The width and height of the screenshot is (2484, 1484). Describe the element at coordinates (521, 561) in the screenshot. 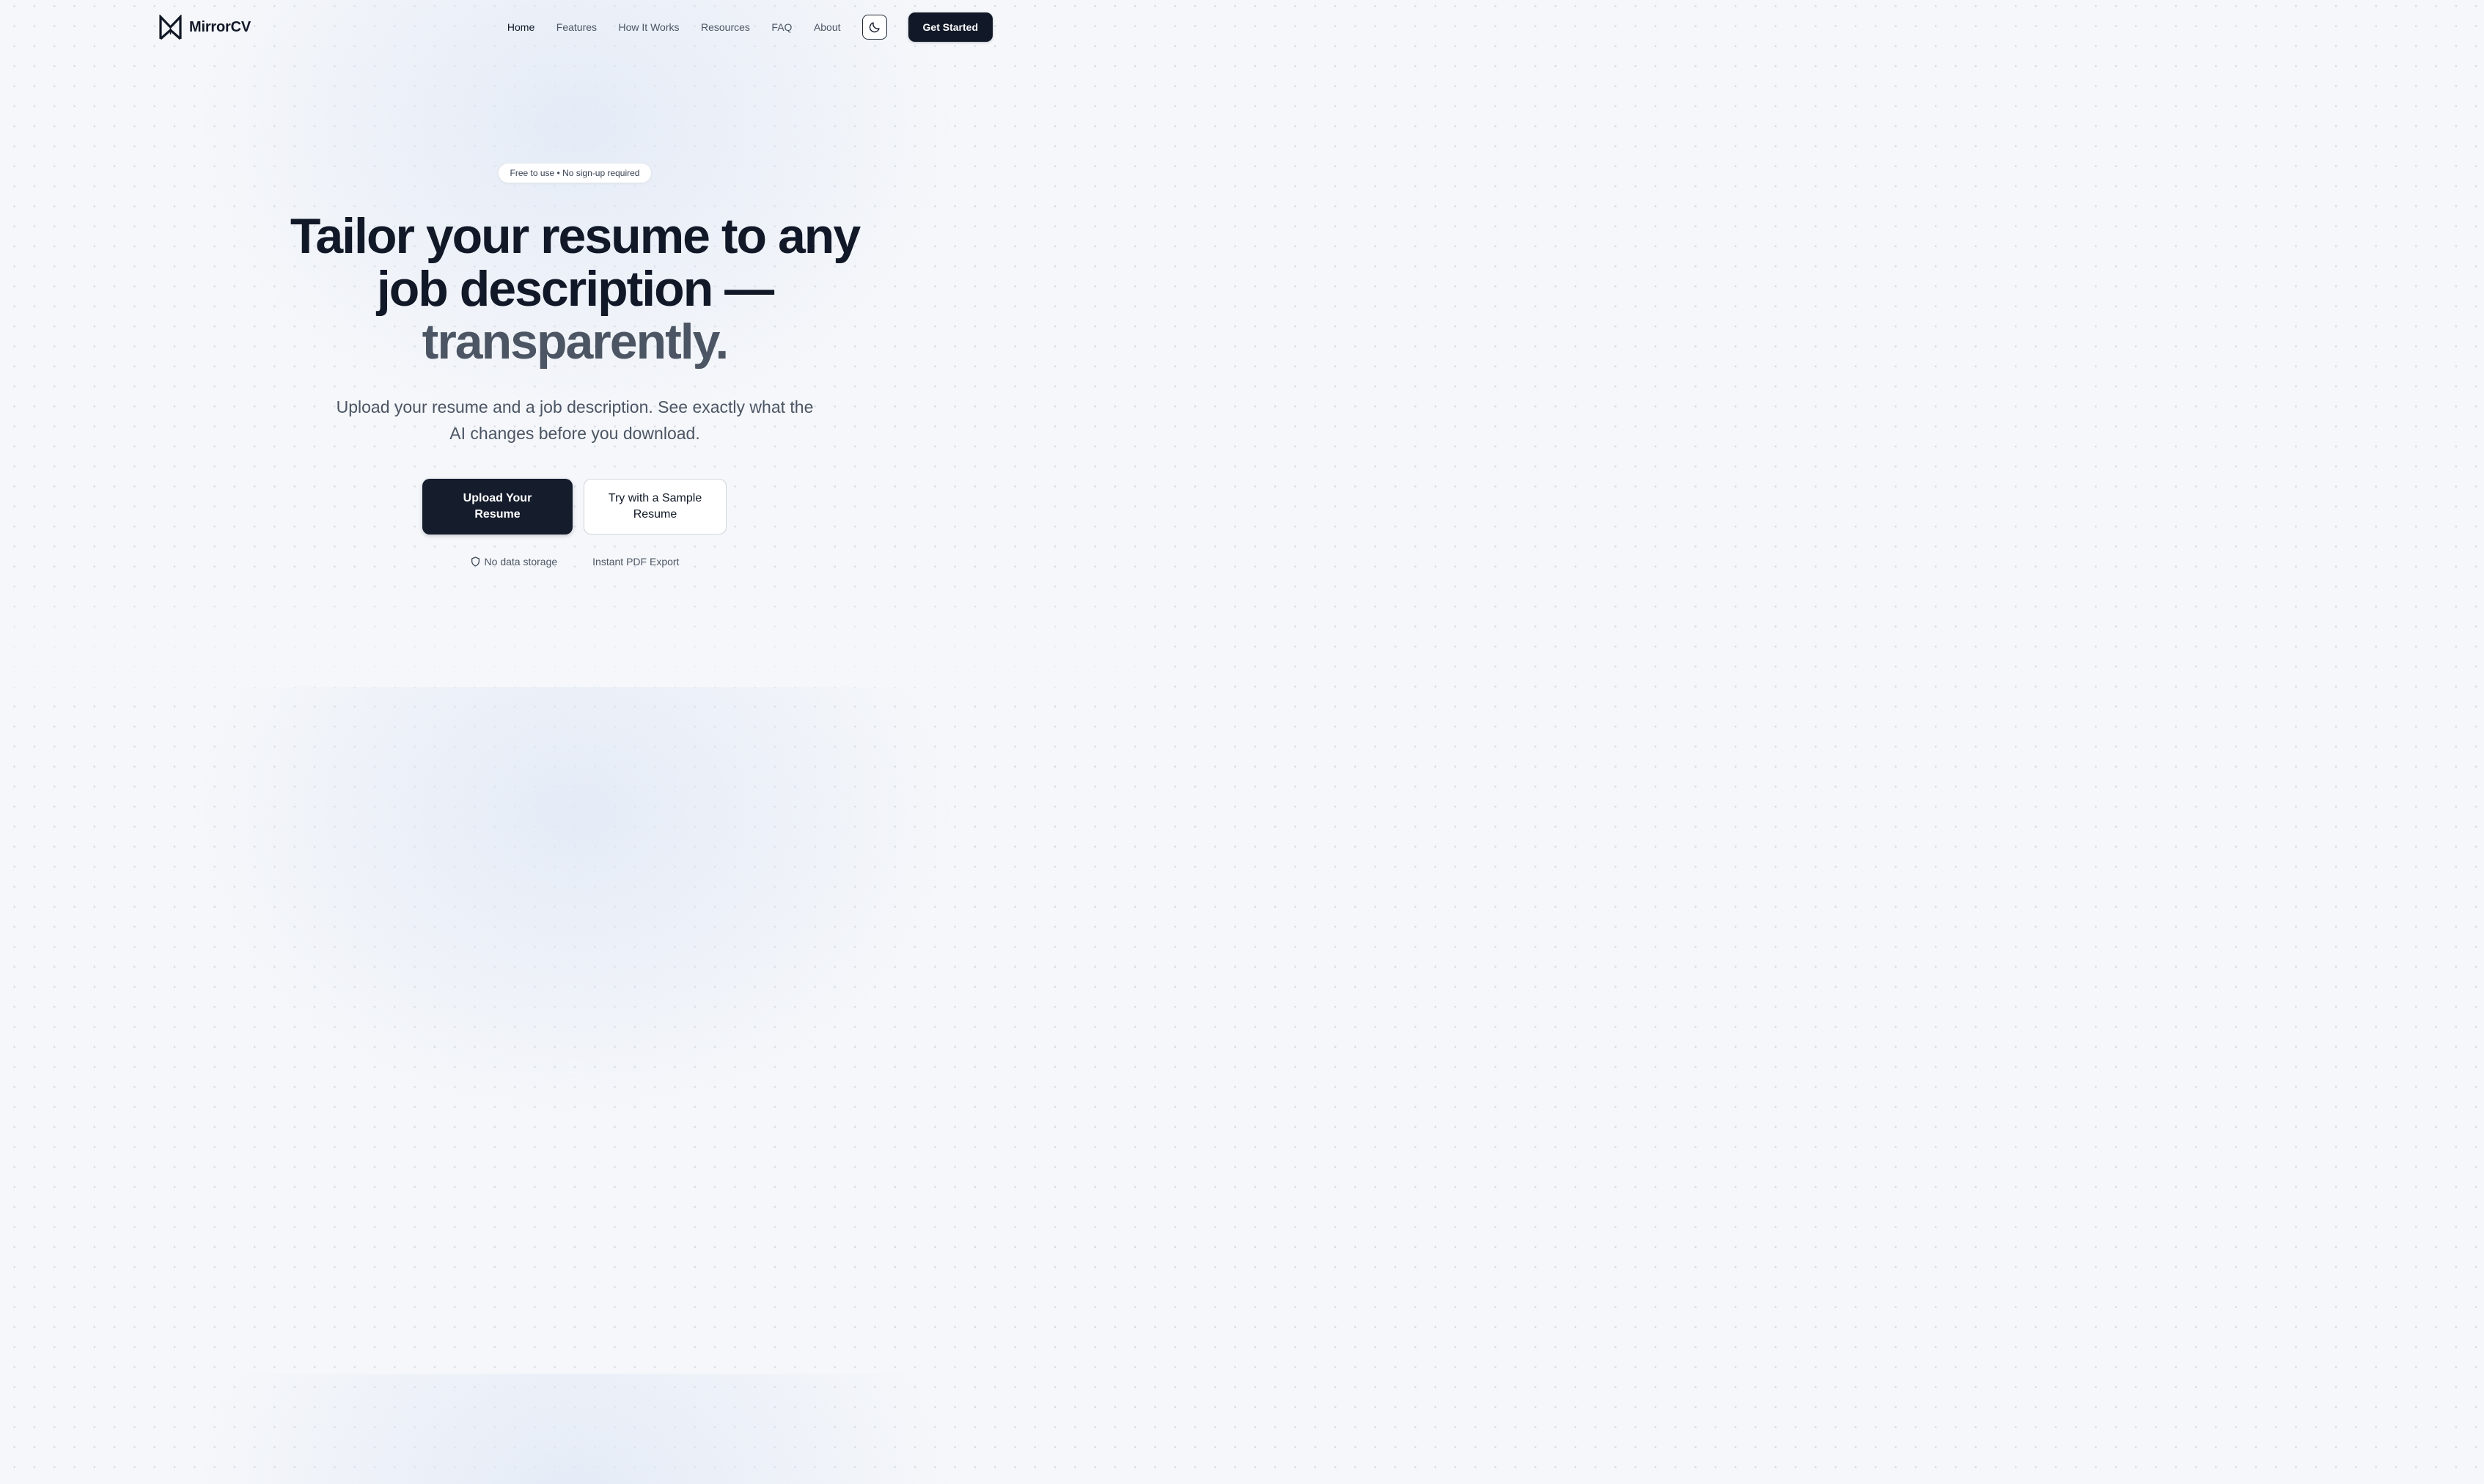

I see `feature-label: No data storage` at that location.